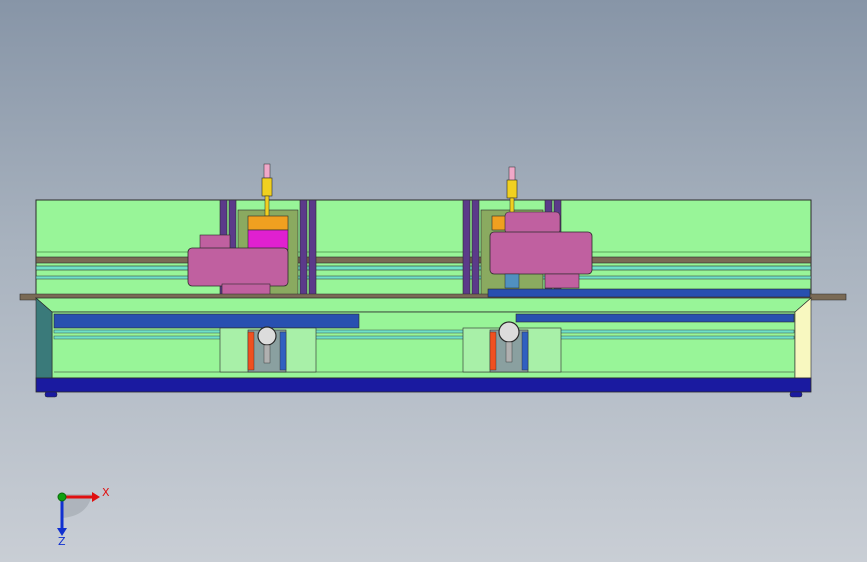 The image size is (867, 562). I want to click on motor-cap-right, so click(532, 223).